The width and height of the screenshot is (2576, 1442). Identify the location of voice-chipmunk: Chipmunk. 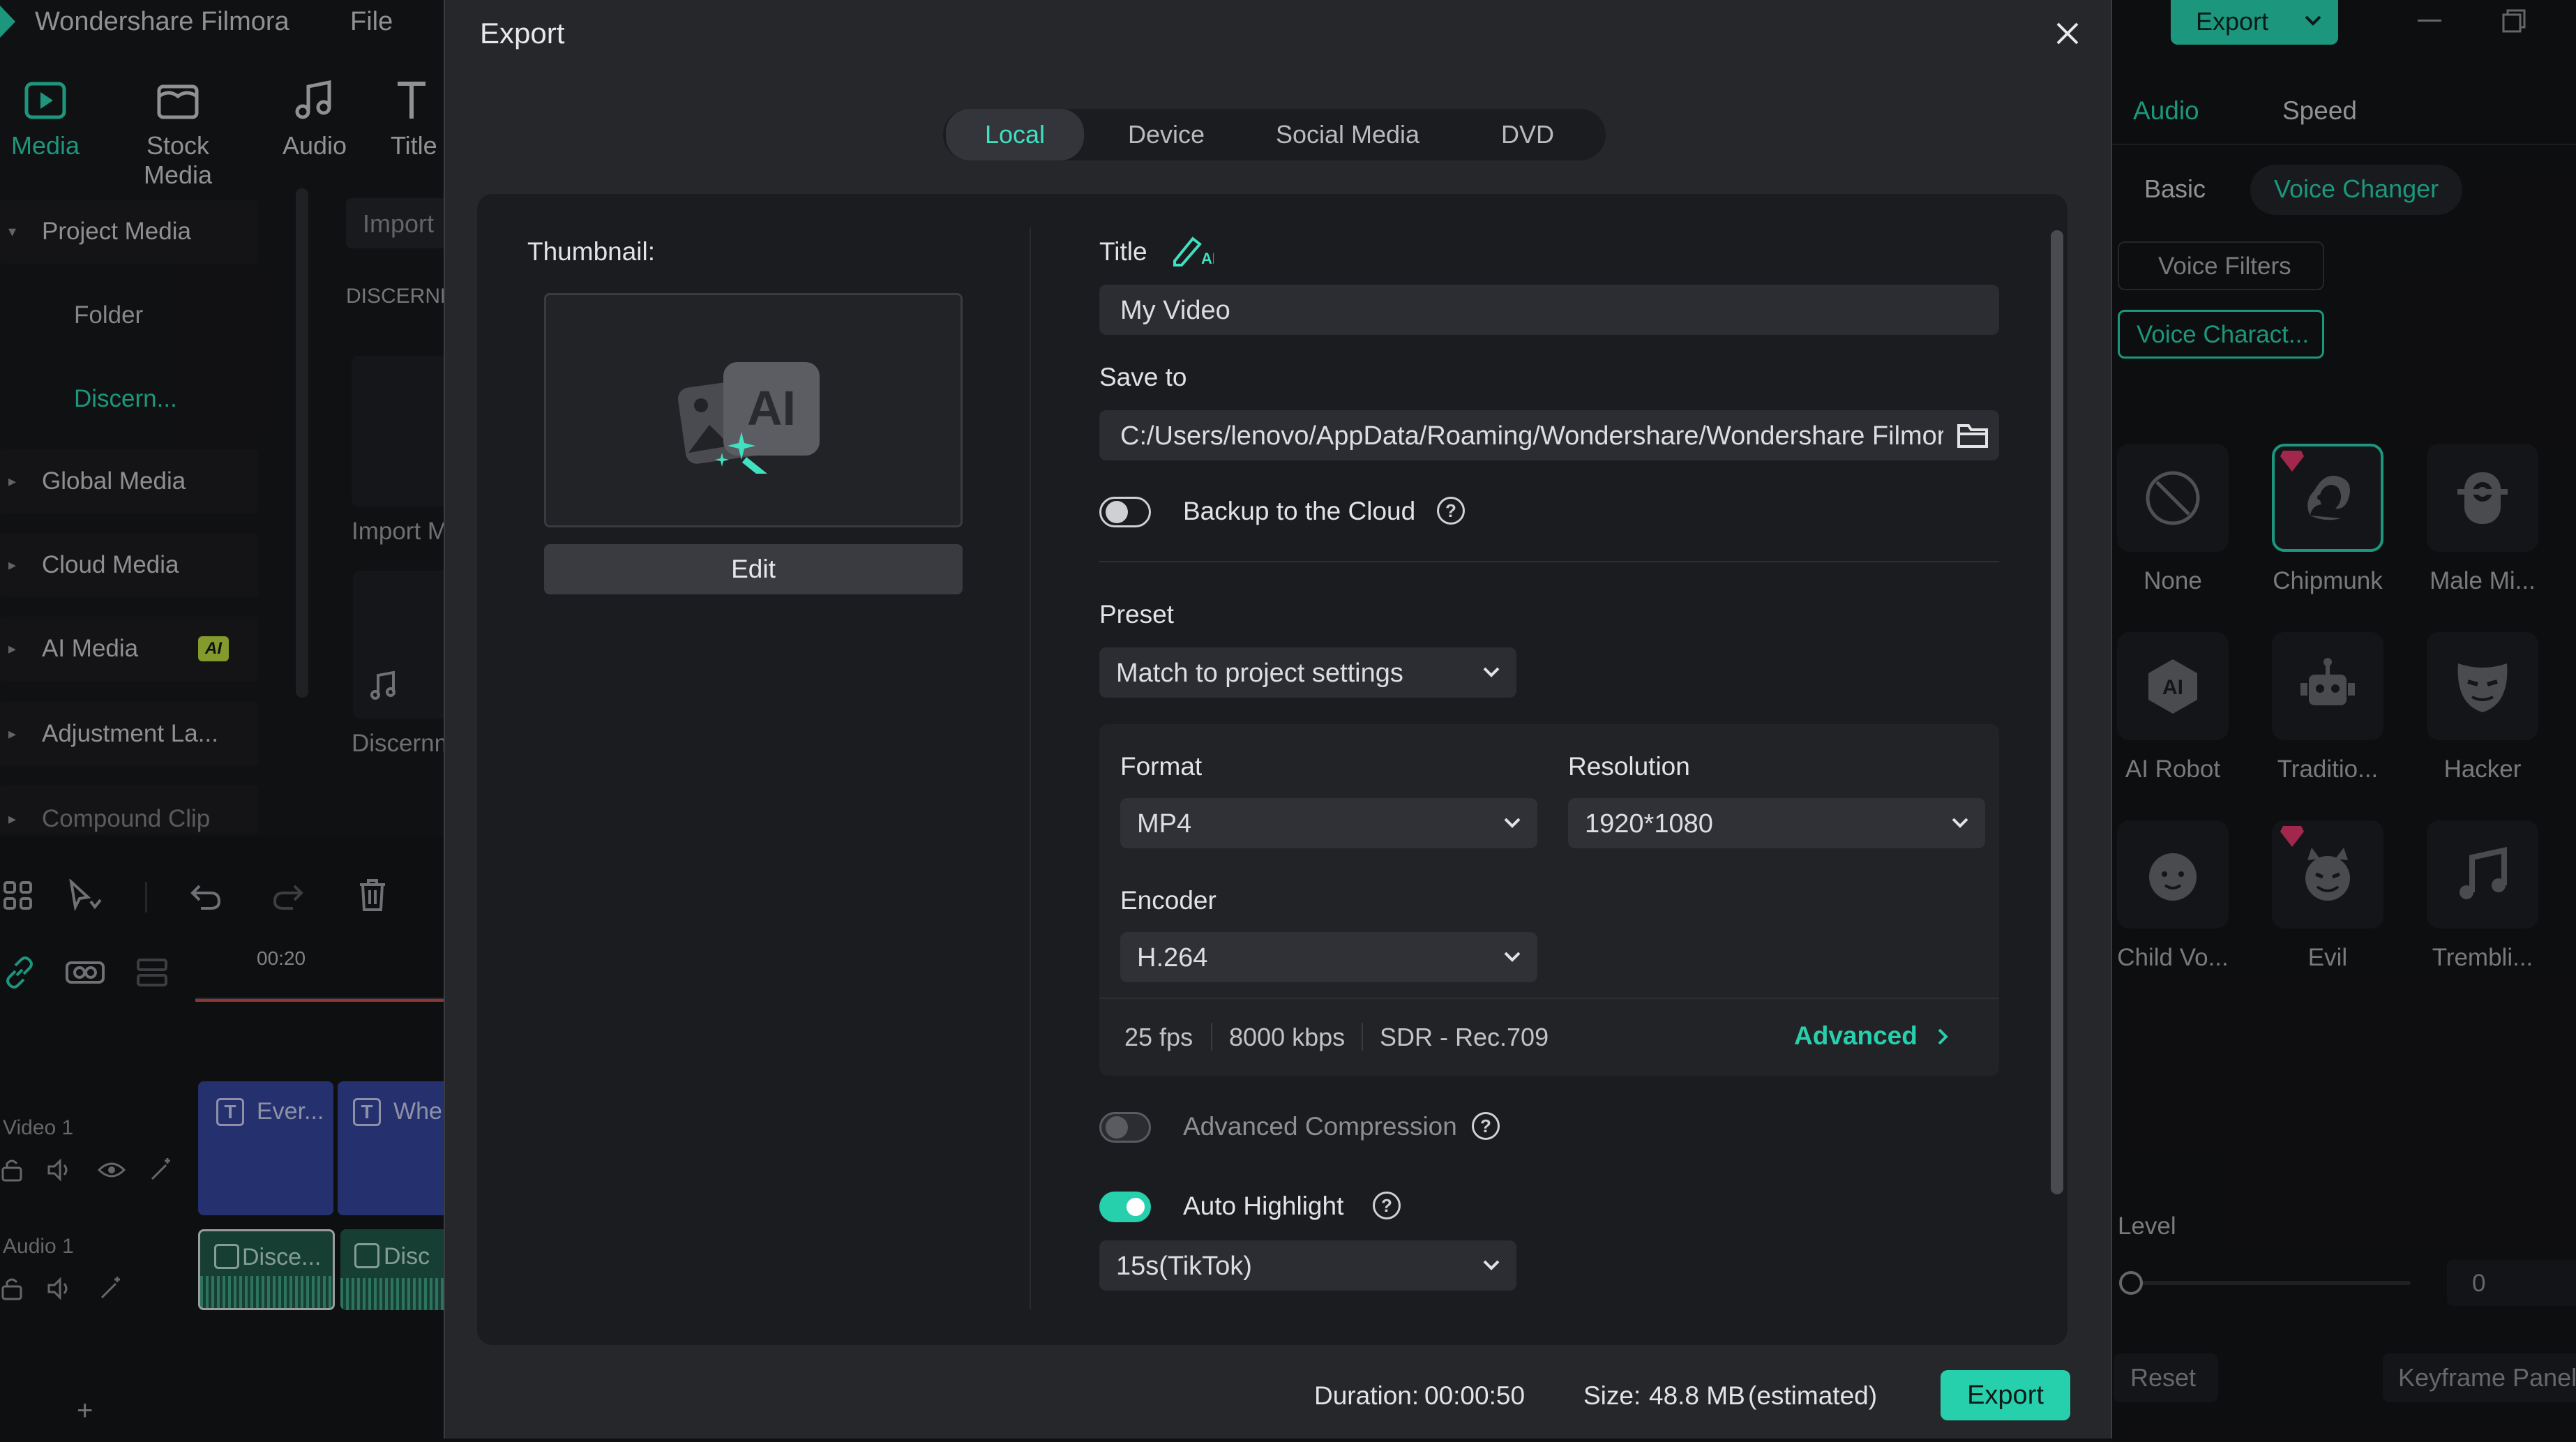
(2327, 519).